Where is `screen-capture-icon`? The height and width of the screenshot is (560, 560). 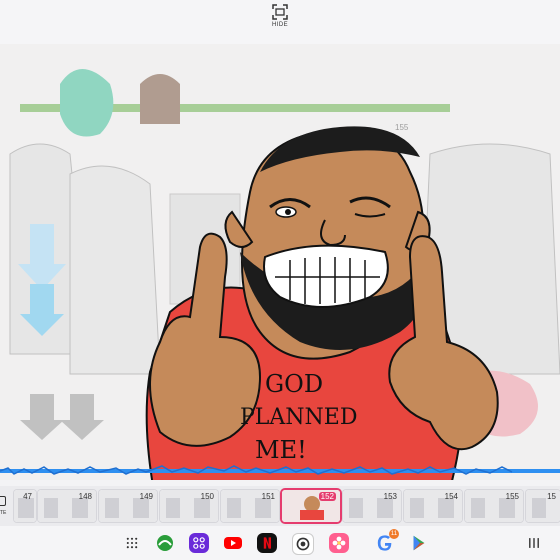 screen-capture-icon is located at coordinates (280, 12).